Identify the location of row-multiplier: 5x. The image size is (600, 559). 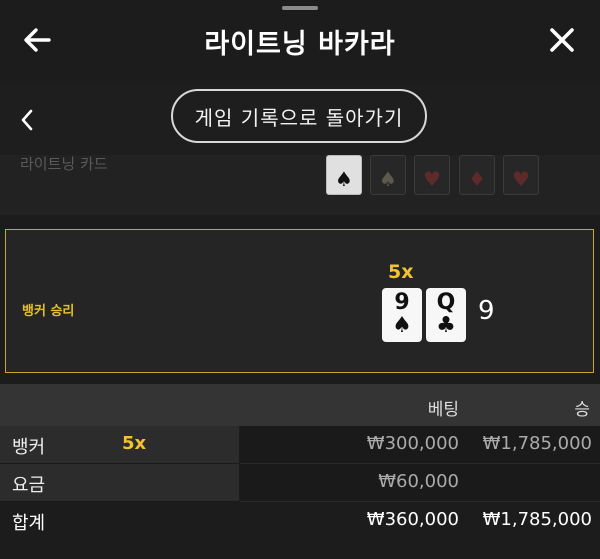
(134, 443).